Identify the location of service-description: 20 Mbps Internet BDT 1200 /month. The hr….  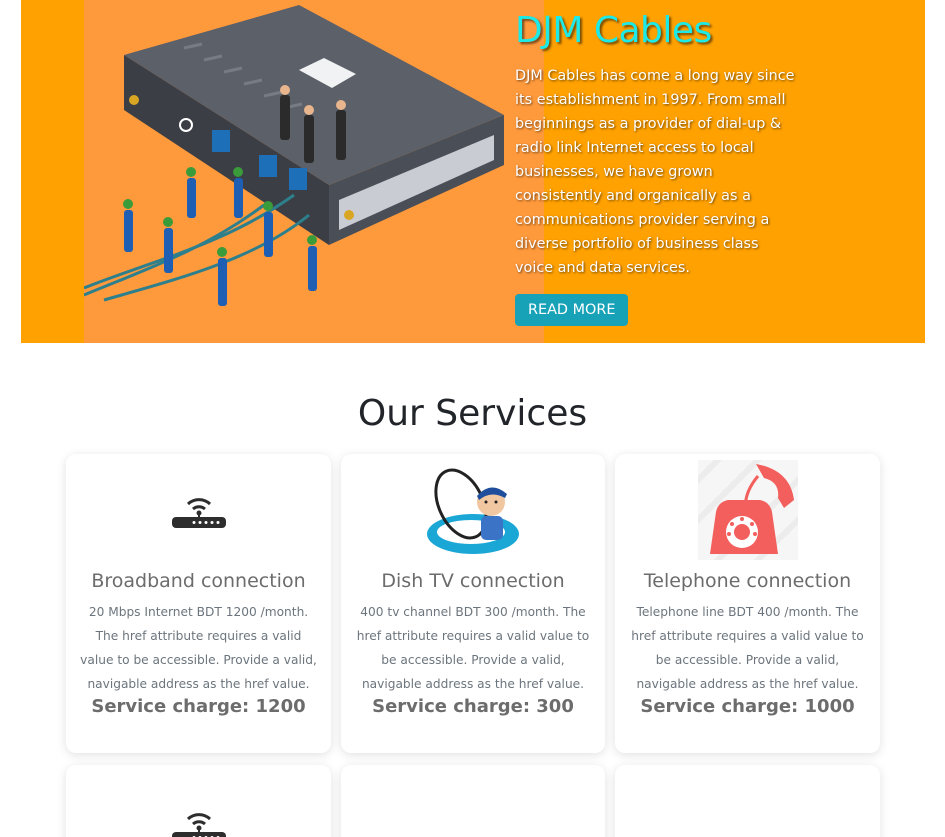
(198, 648).